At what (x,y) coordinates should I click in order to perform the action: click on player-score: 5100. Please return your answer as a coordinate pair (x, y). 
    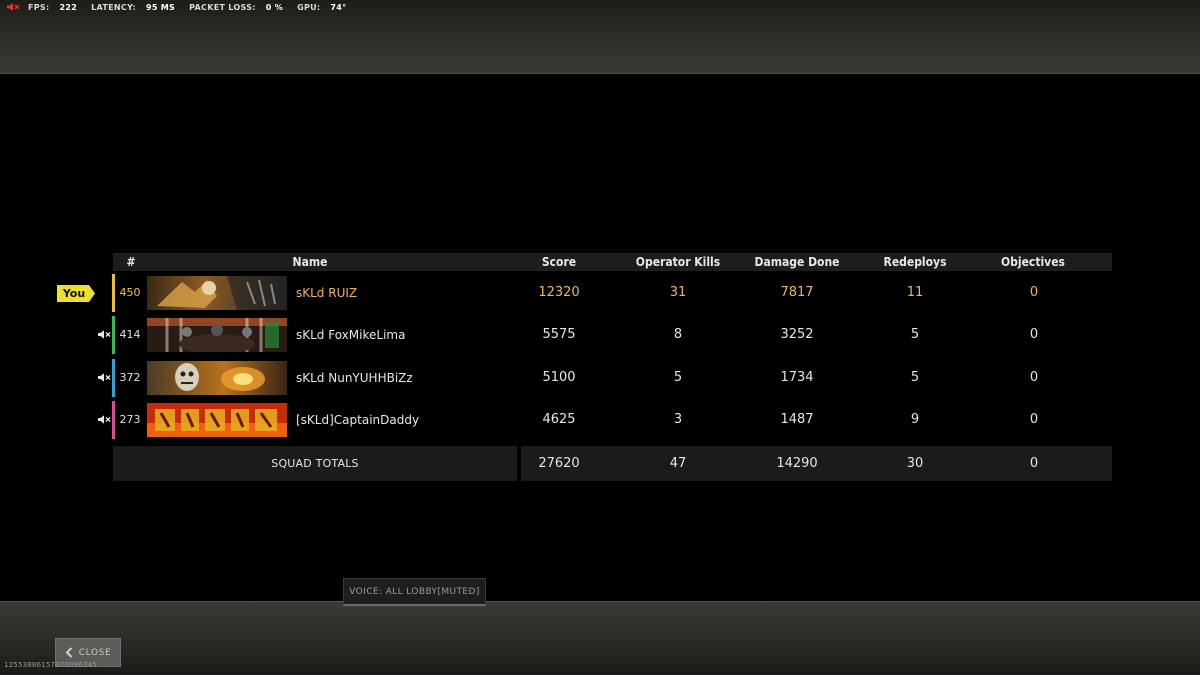
    Looking at the image, I should click on (559, 377).